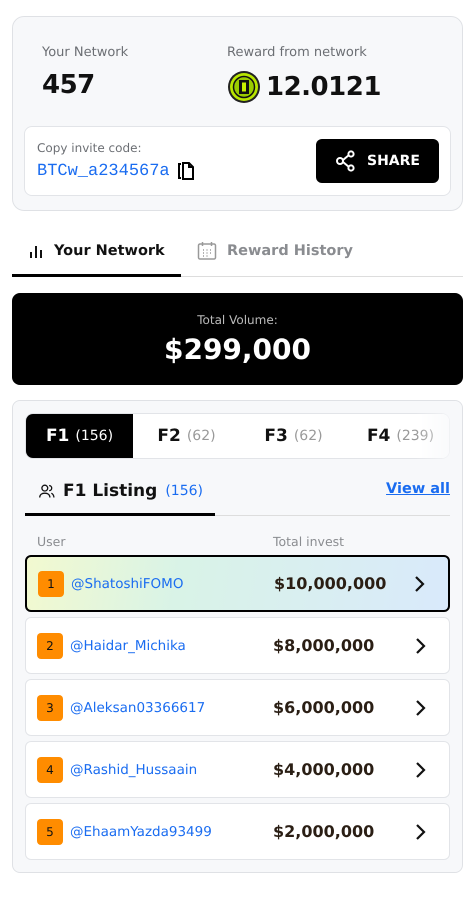 The width and height of the screenshot is (475, 918). I want to click on calendar-icon, so click(207, 251).